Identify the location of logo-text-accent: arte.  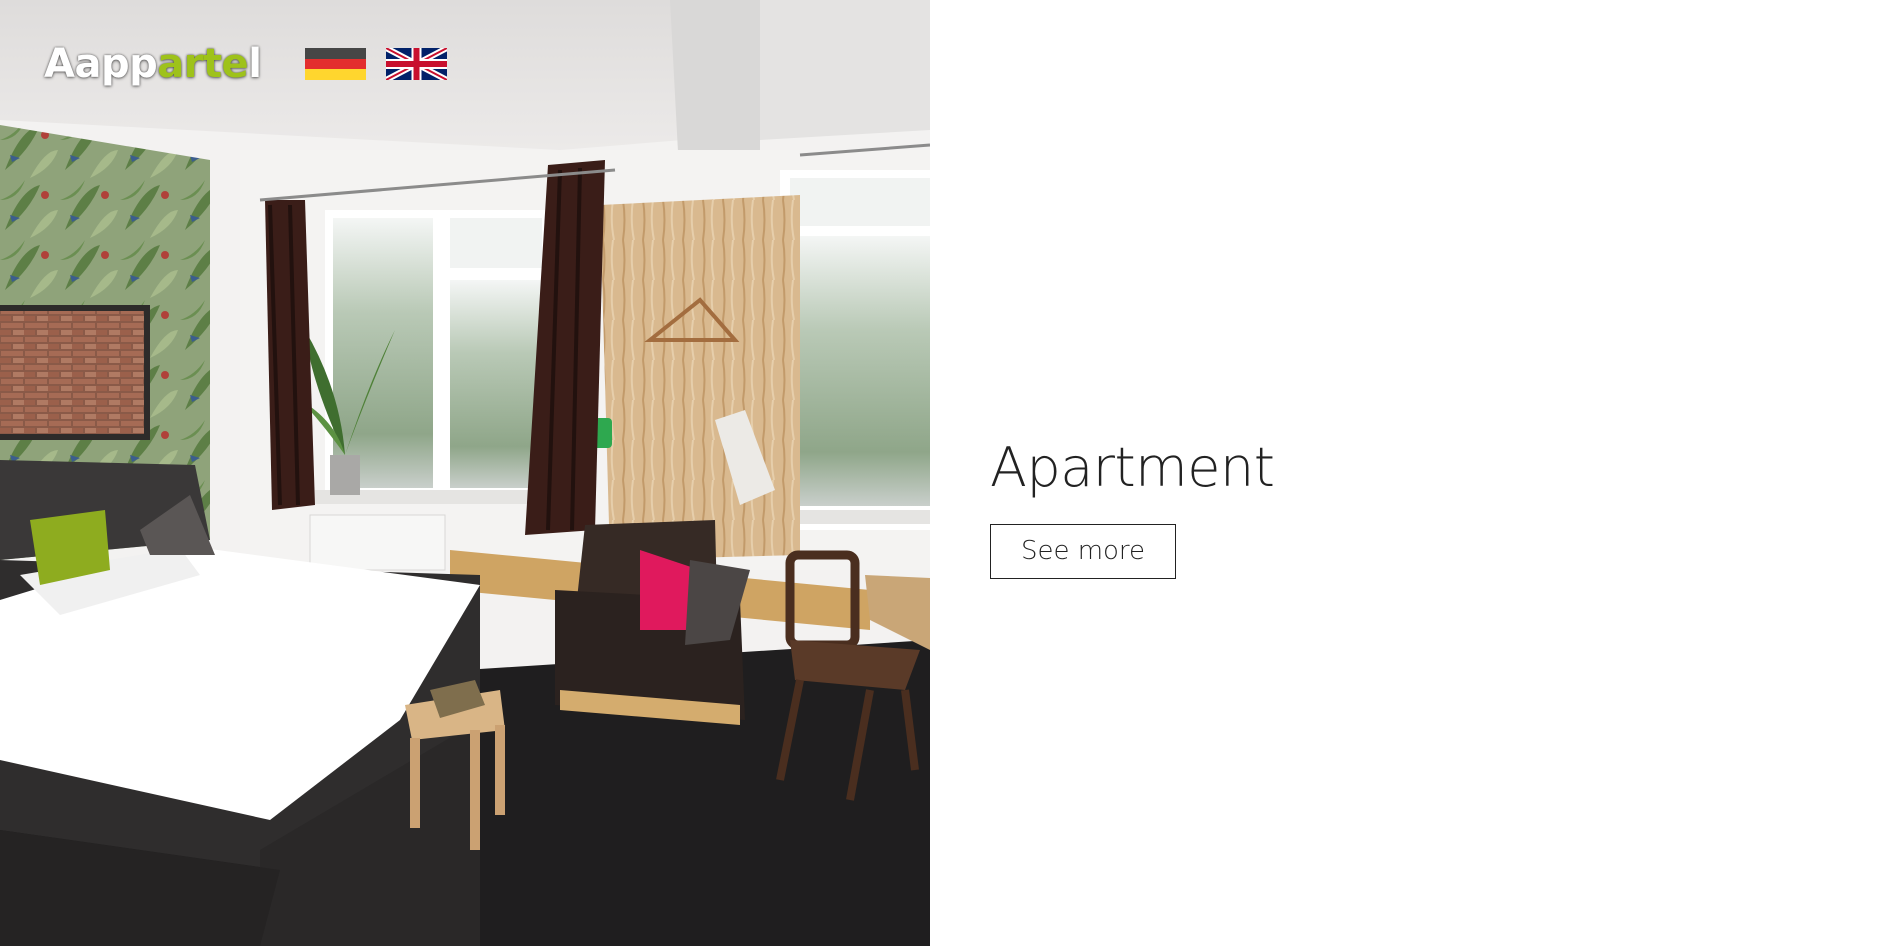
(203, 64).